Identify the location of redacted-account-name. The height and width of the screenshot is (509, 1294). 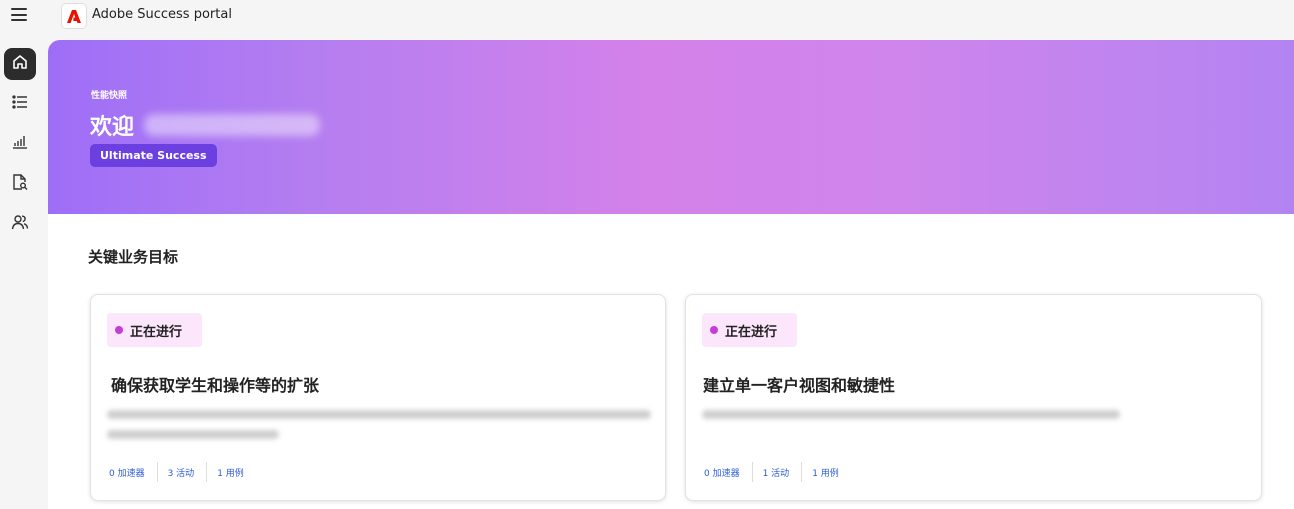
(232, 125).